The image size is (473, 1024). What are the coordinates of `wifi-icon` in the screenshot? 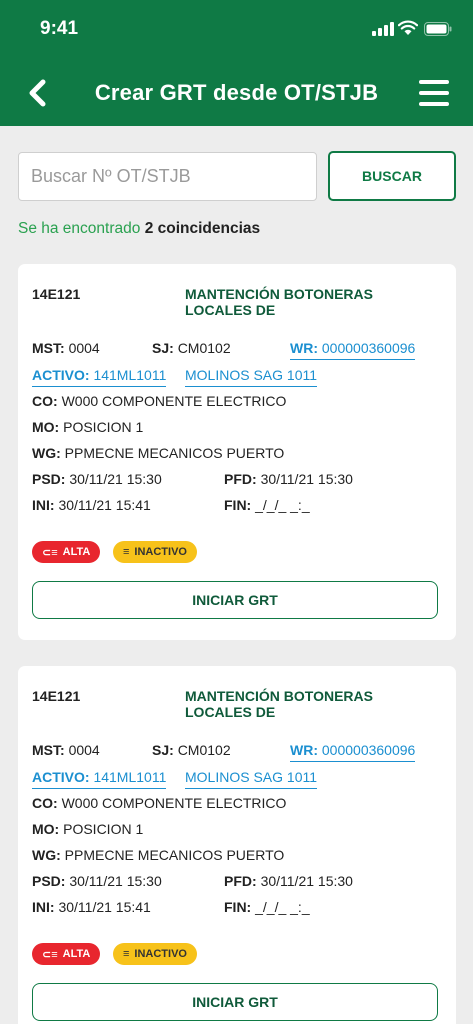 It's located at (408, 27).